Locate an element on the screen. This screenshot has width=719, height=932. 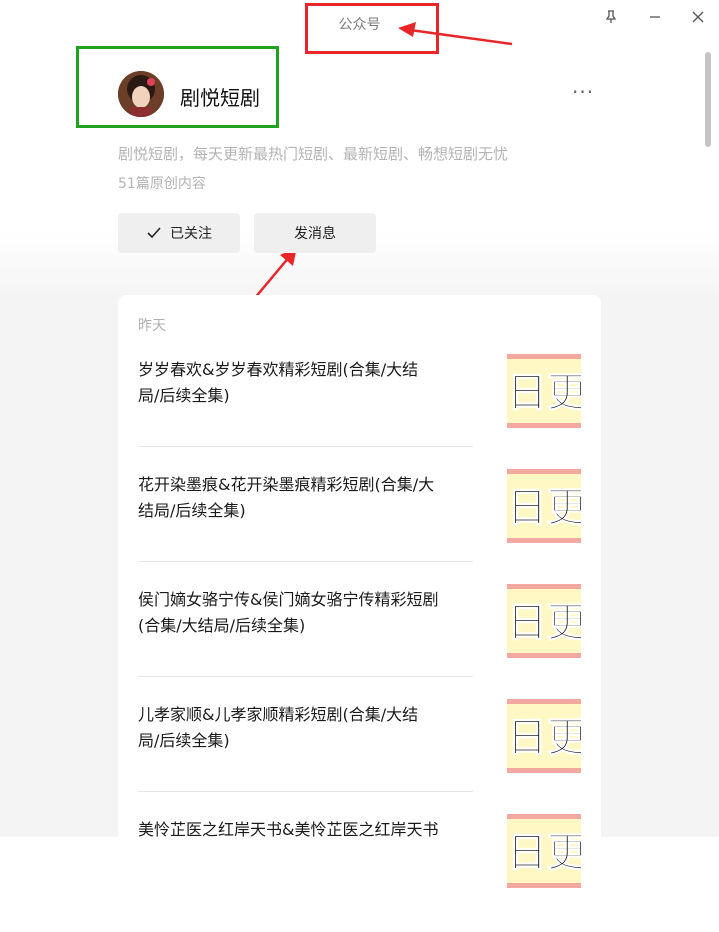
account-description: 剧悦短剧，每天更新最热门短剧、最新短剧、畅想短剧无忧 is located at coordinates (313, 154).